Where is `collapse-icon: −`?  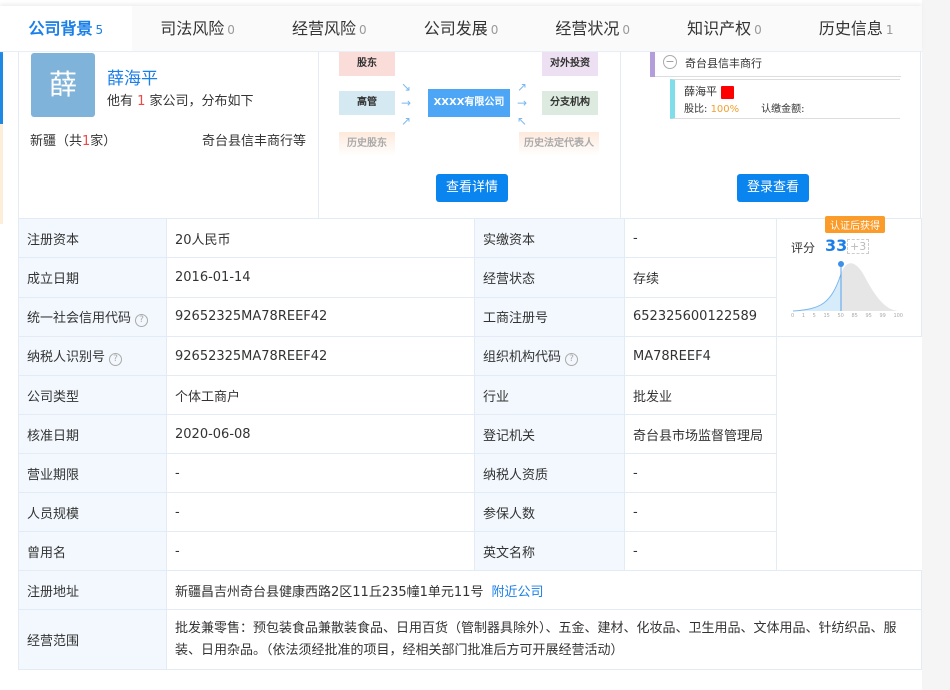
collapse-icon: − is located at coordinates (670, 62).